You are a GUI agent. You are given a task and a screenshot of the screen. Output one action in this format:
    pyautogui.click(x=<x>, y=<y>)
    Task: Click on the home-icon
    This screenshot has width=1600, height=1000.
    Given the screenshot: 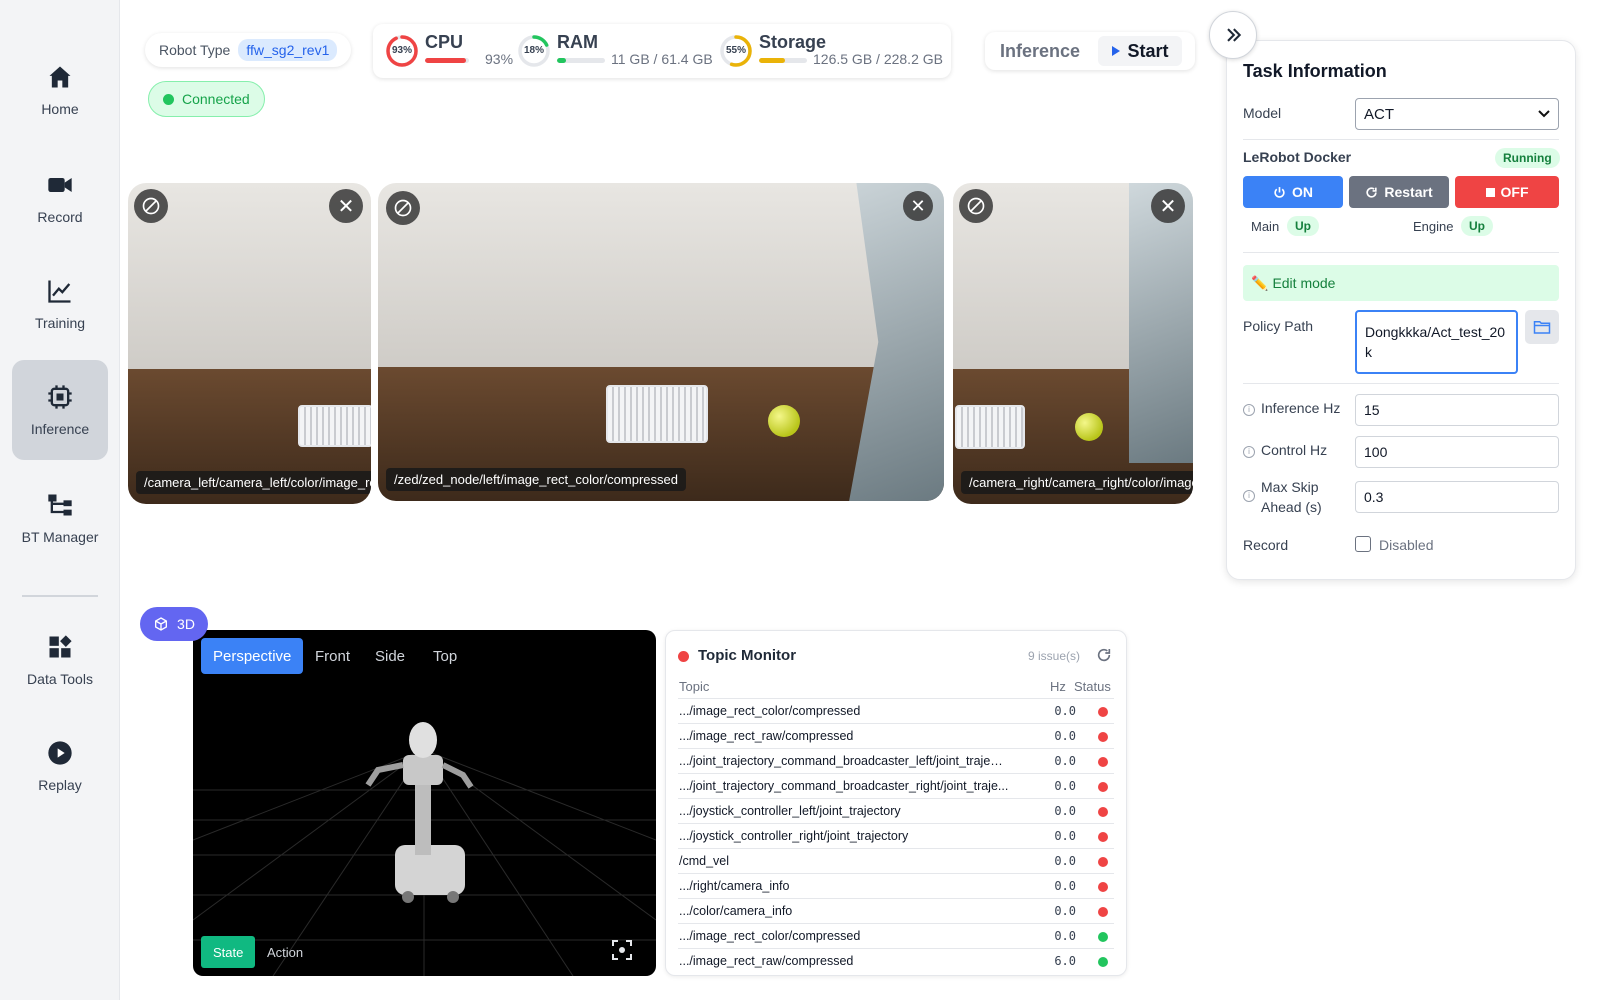 What is the action you would take?
    pyautogui.click(x=60, y=77)
    